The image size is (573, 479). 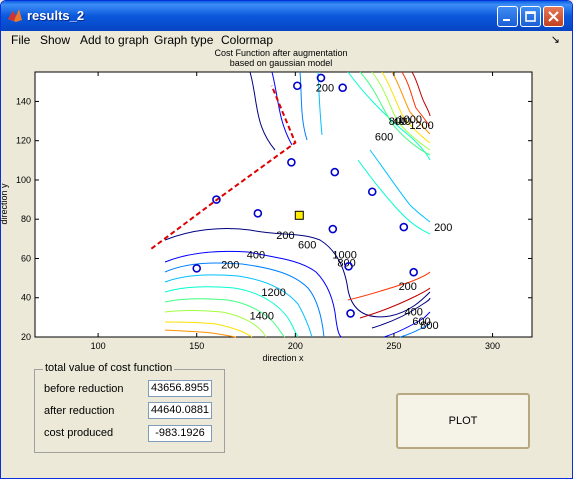 What do you see at coordinates (26, 219) in the screenshot?
I see `y-tick-label: 80` at bounding box center [26, 219].